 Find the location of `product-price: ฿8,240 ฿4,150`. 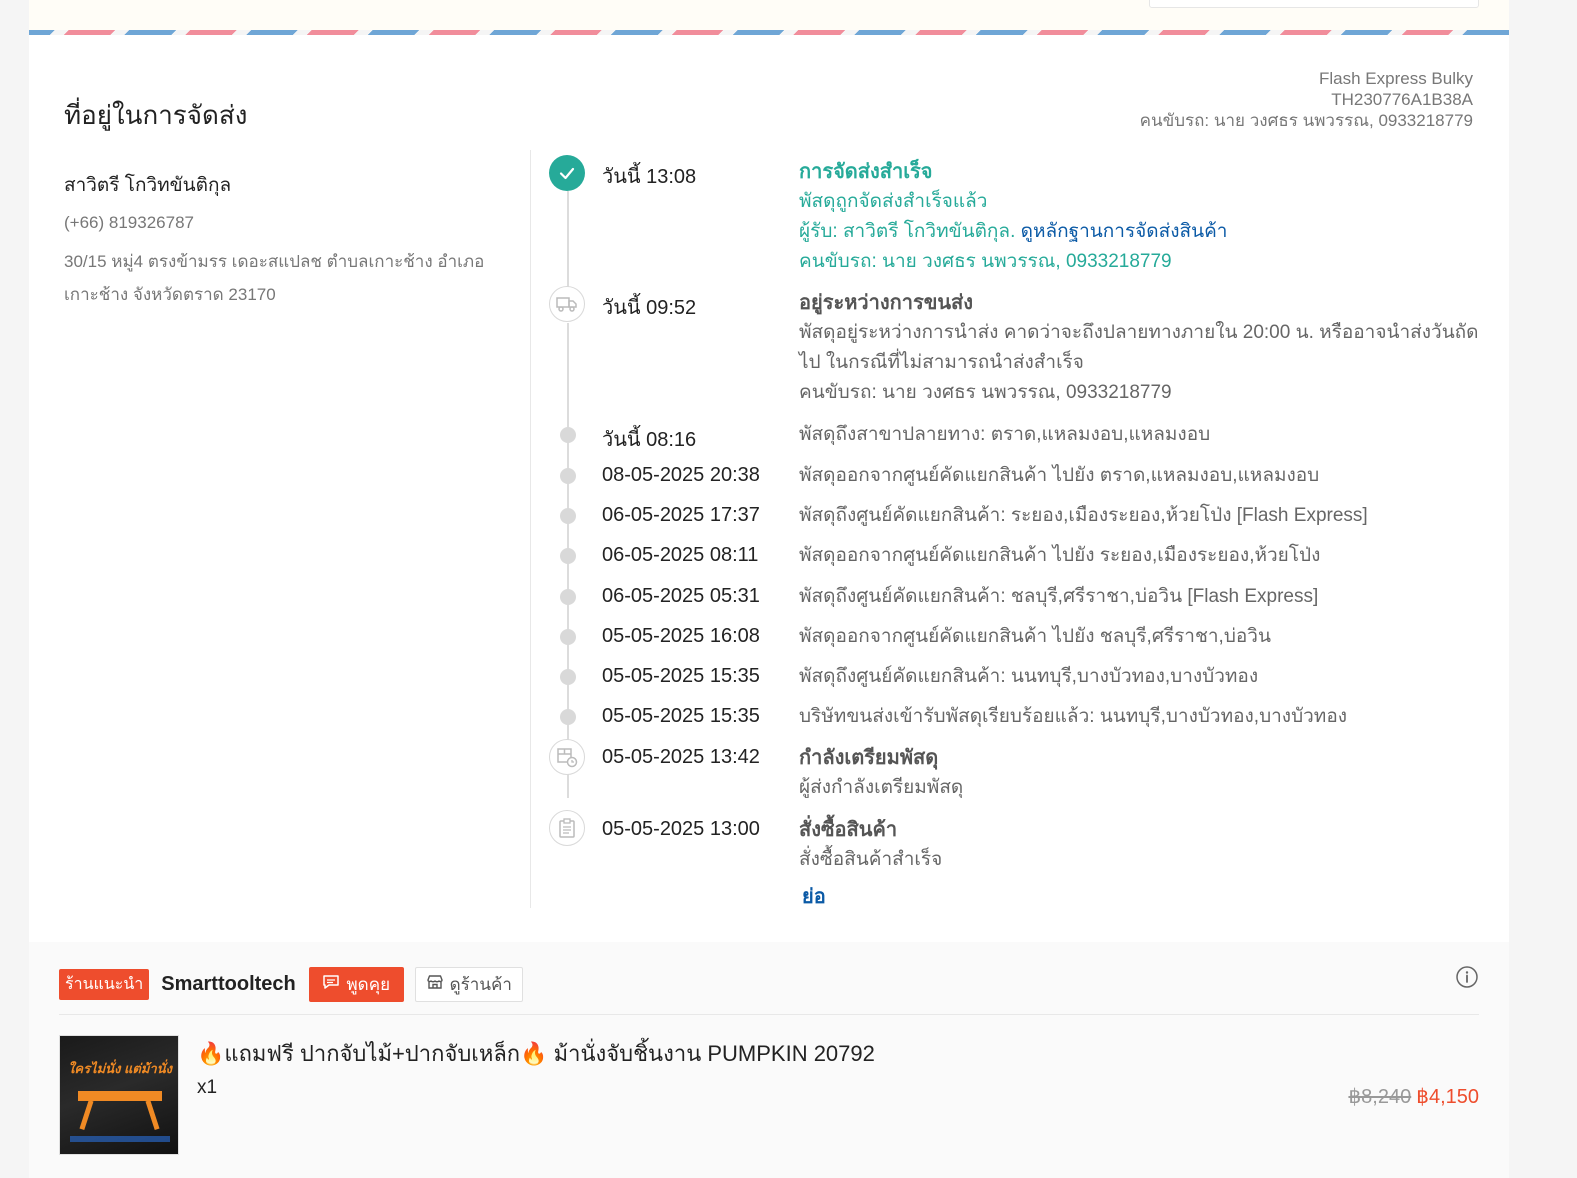

product-price: ฿8,240 ฿4,150 is located at coordinates (1413, 1096).